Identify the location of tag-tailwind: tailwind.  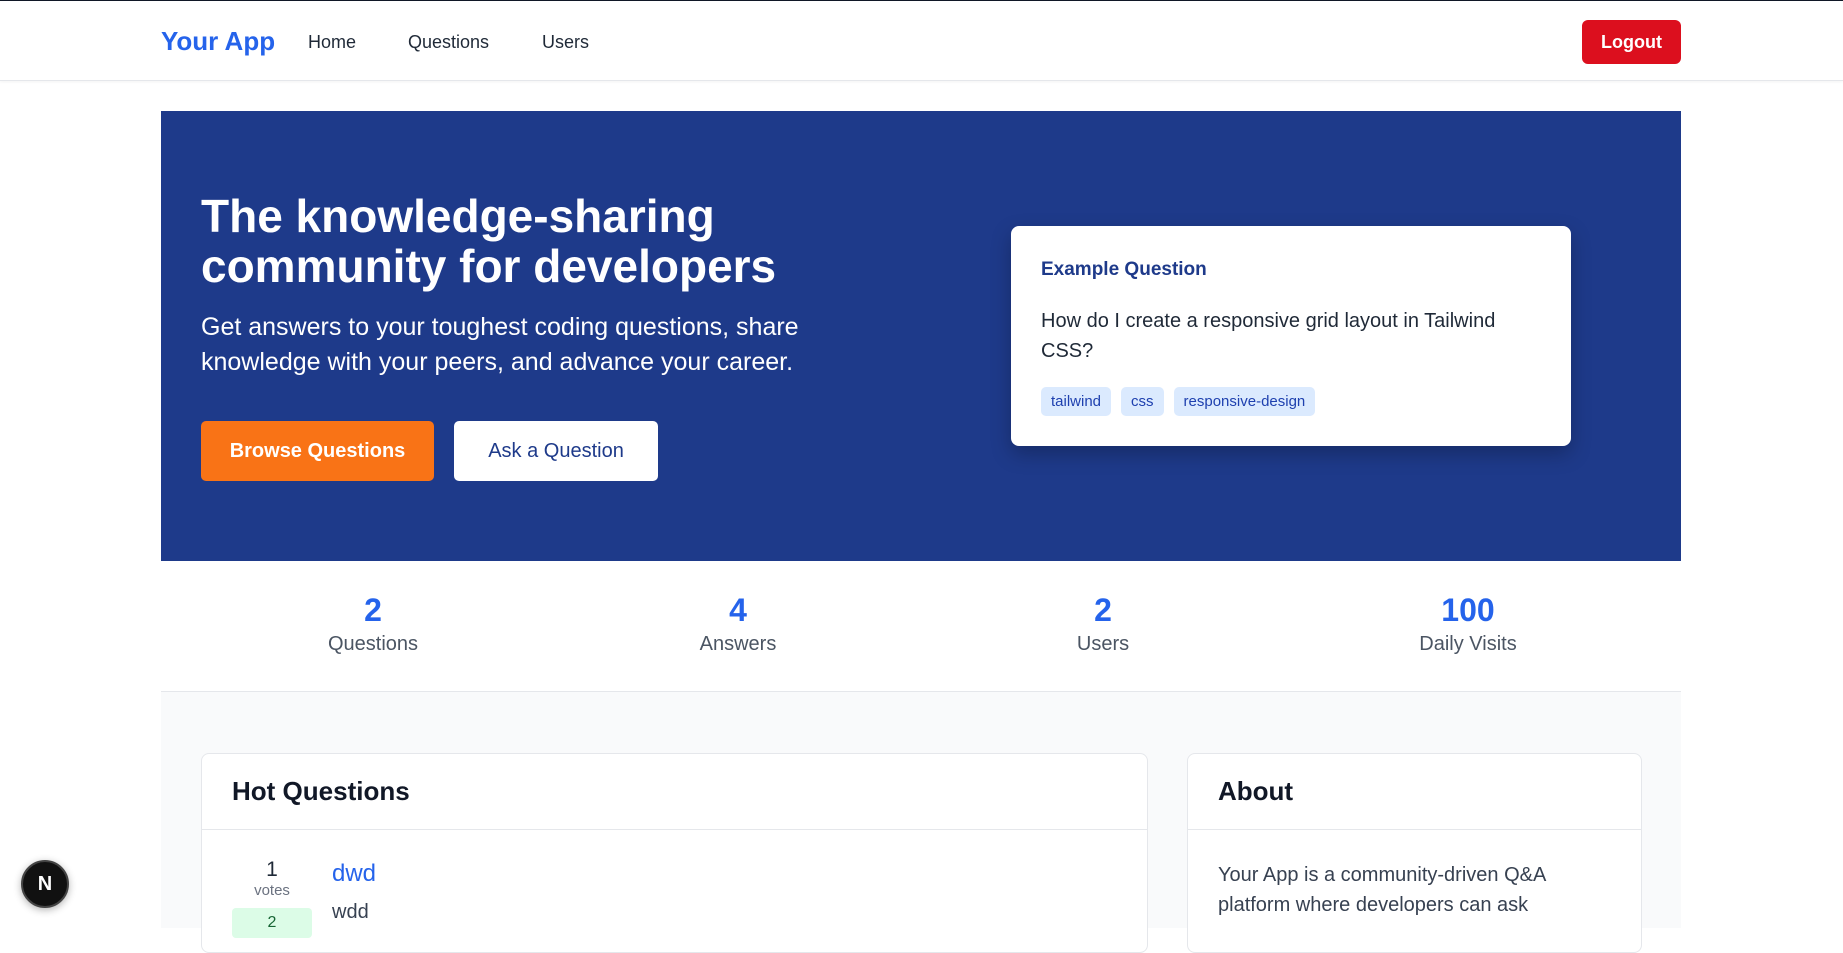
(1076, 401).